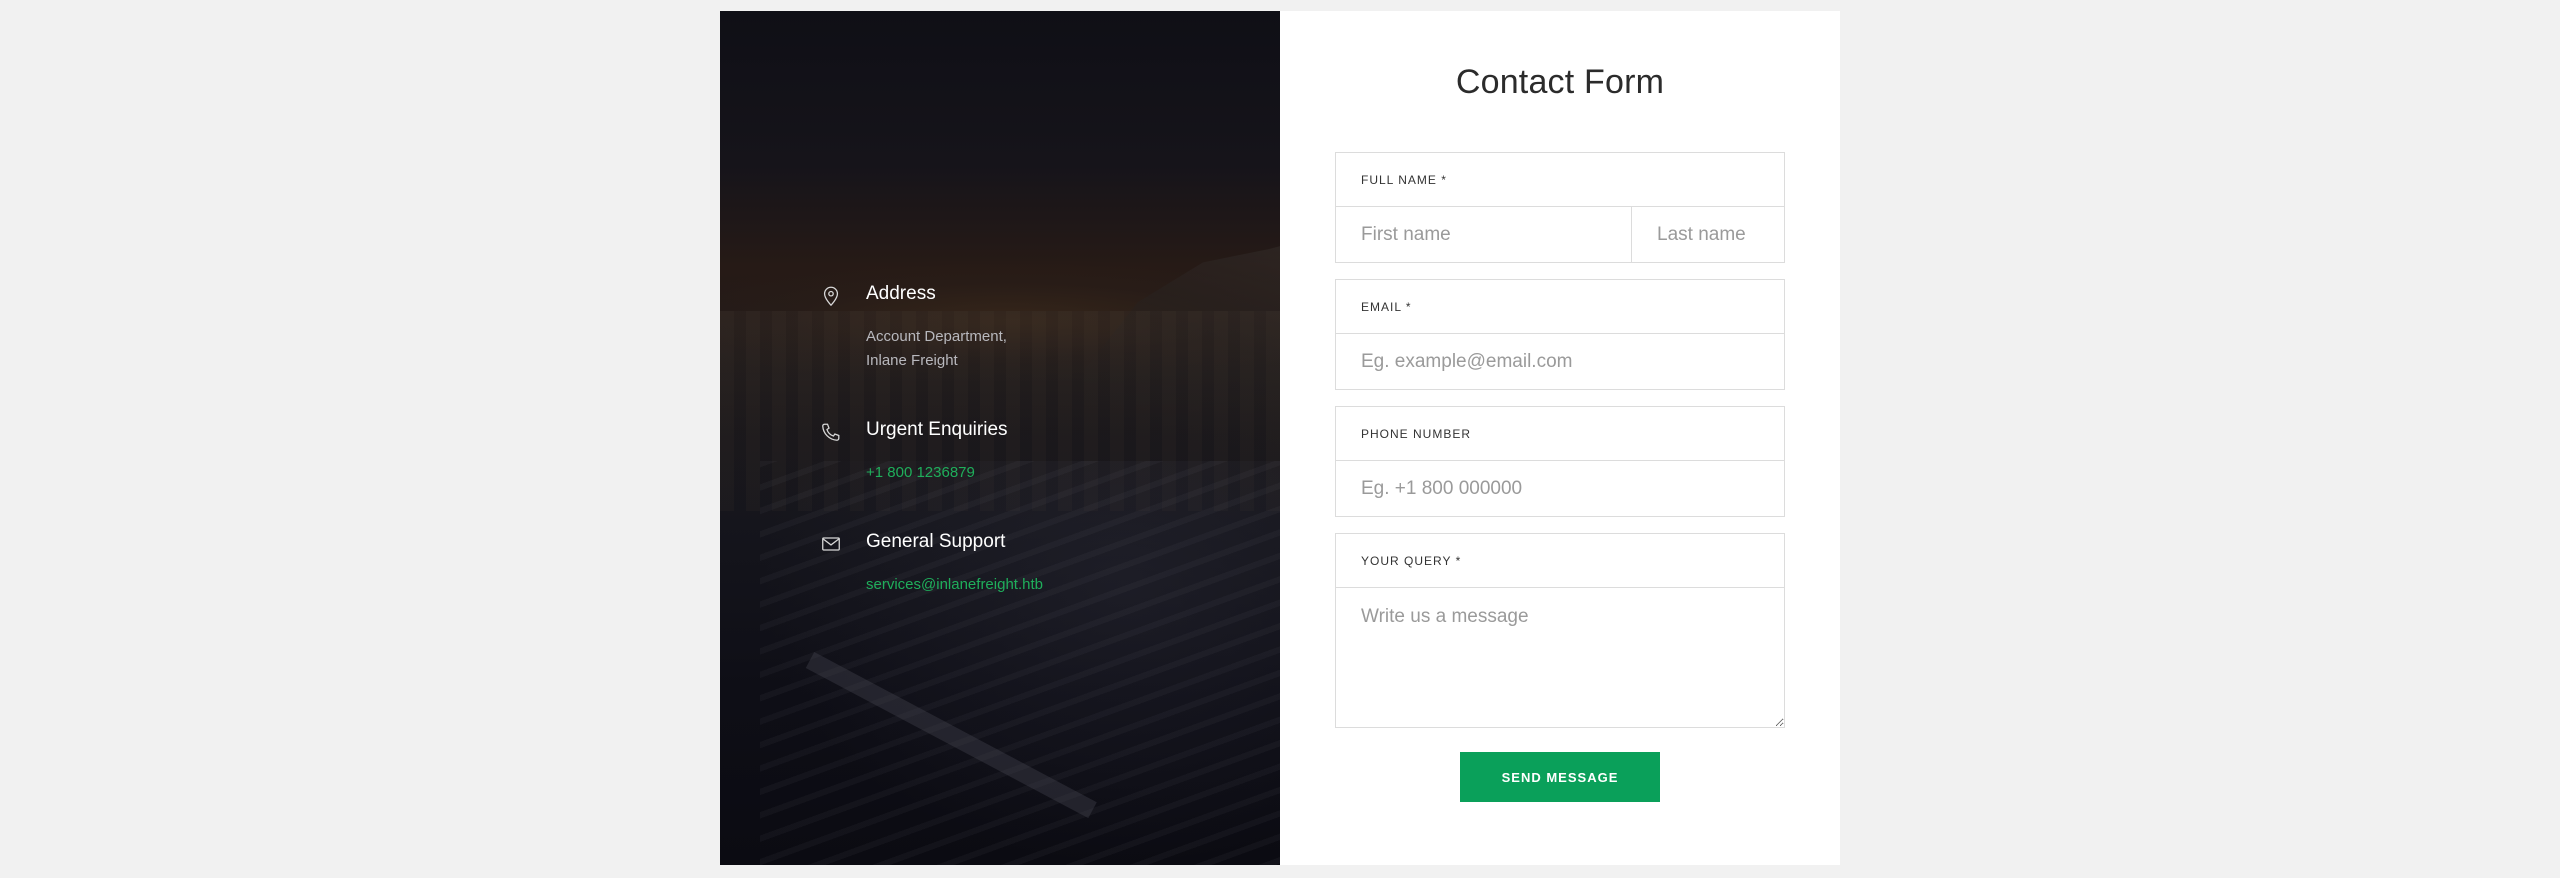 The height and width of the screenshot is (878, 2560). Describe the element at coordinates (1560, 488) in the screenshot. I see `phone-input` at that location.